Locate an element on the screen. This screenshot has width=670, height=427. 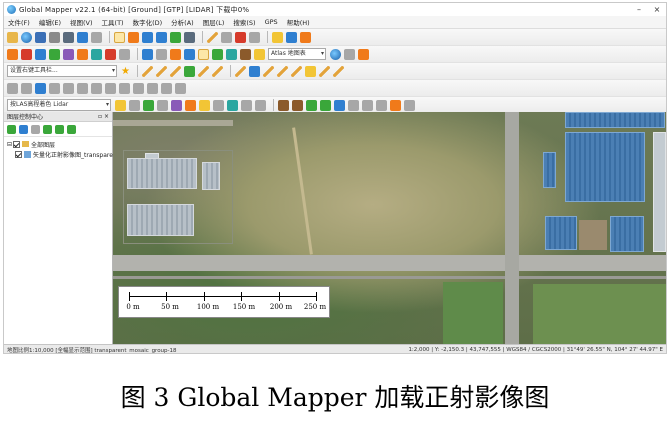
lidar-grid-icon is located at coordinates (176, 105).